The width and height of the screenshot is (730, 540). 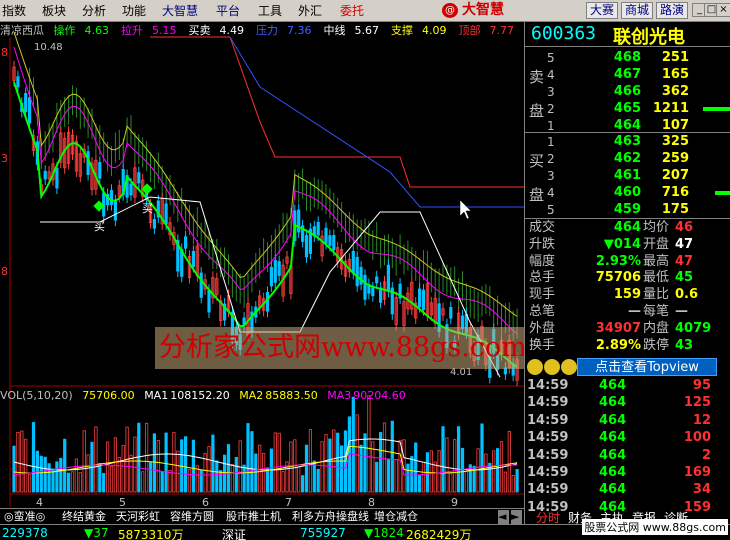 What do you see at coordinates (548, 472) in the screenshot?
I see `tick-time: 14:59` at bounding box center [548, 472].